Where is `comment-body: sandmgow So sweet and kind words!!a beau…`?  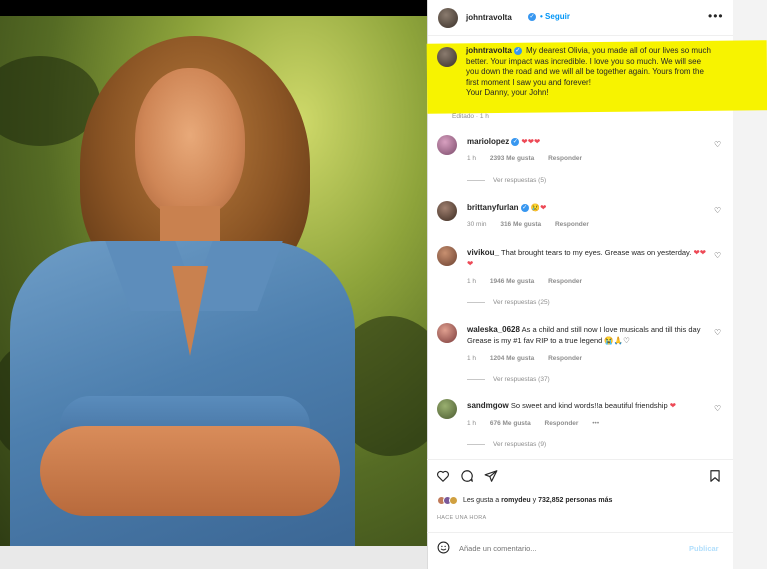 comment-body: sandmgow So sweet and kind words!!a beau… is located at coordinates (587, 405).